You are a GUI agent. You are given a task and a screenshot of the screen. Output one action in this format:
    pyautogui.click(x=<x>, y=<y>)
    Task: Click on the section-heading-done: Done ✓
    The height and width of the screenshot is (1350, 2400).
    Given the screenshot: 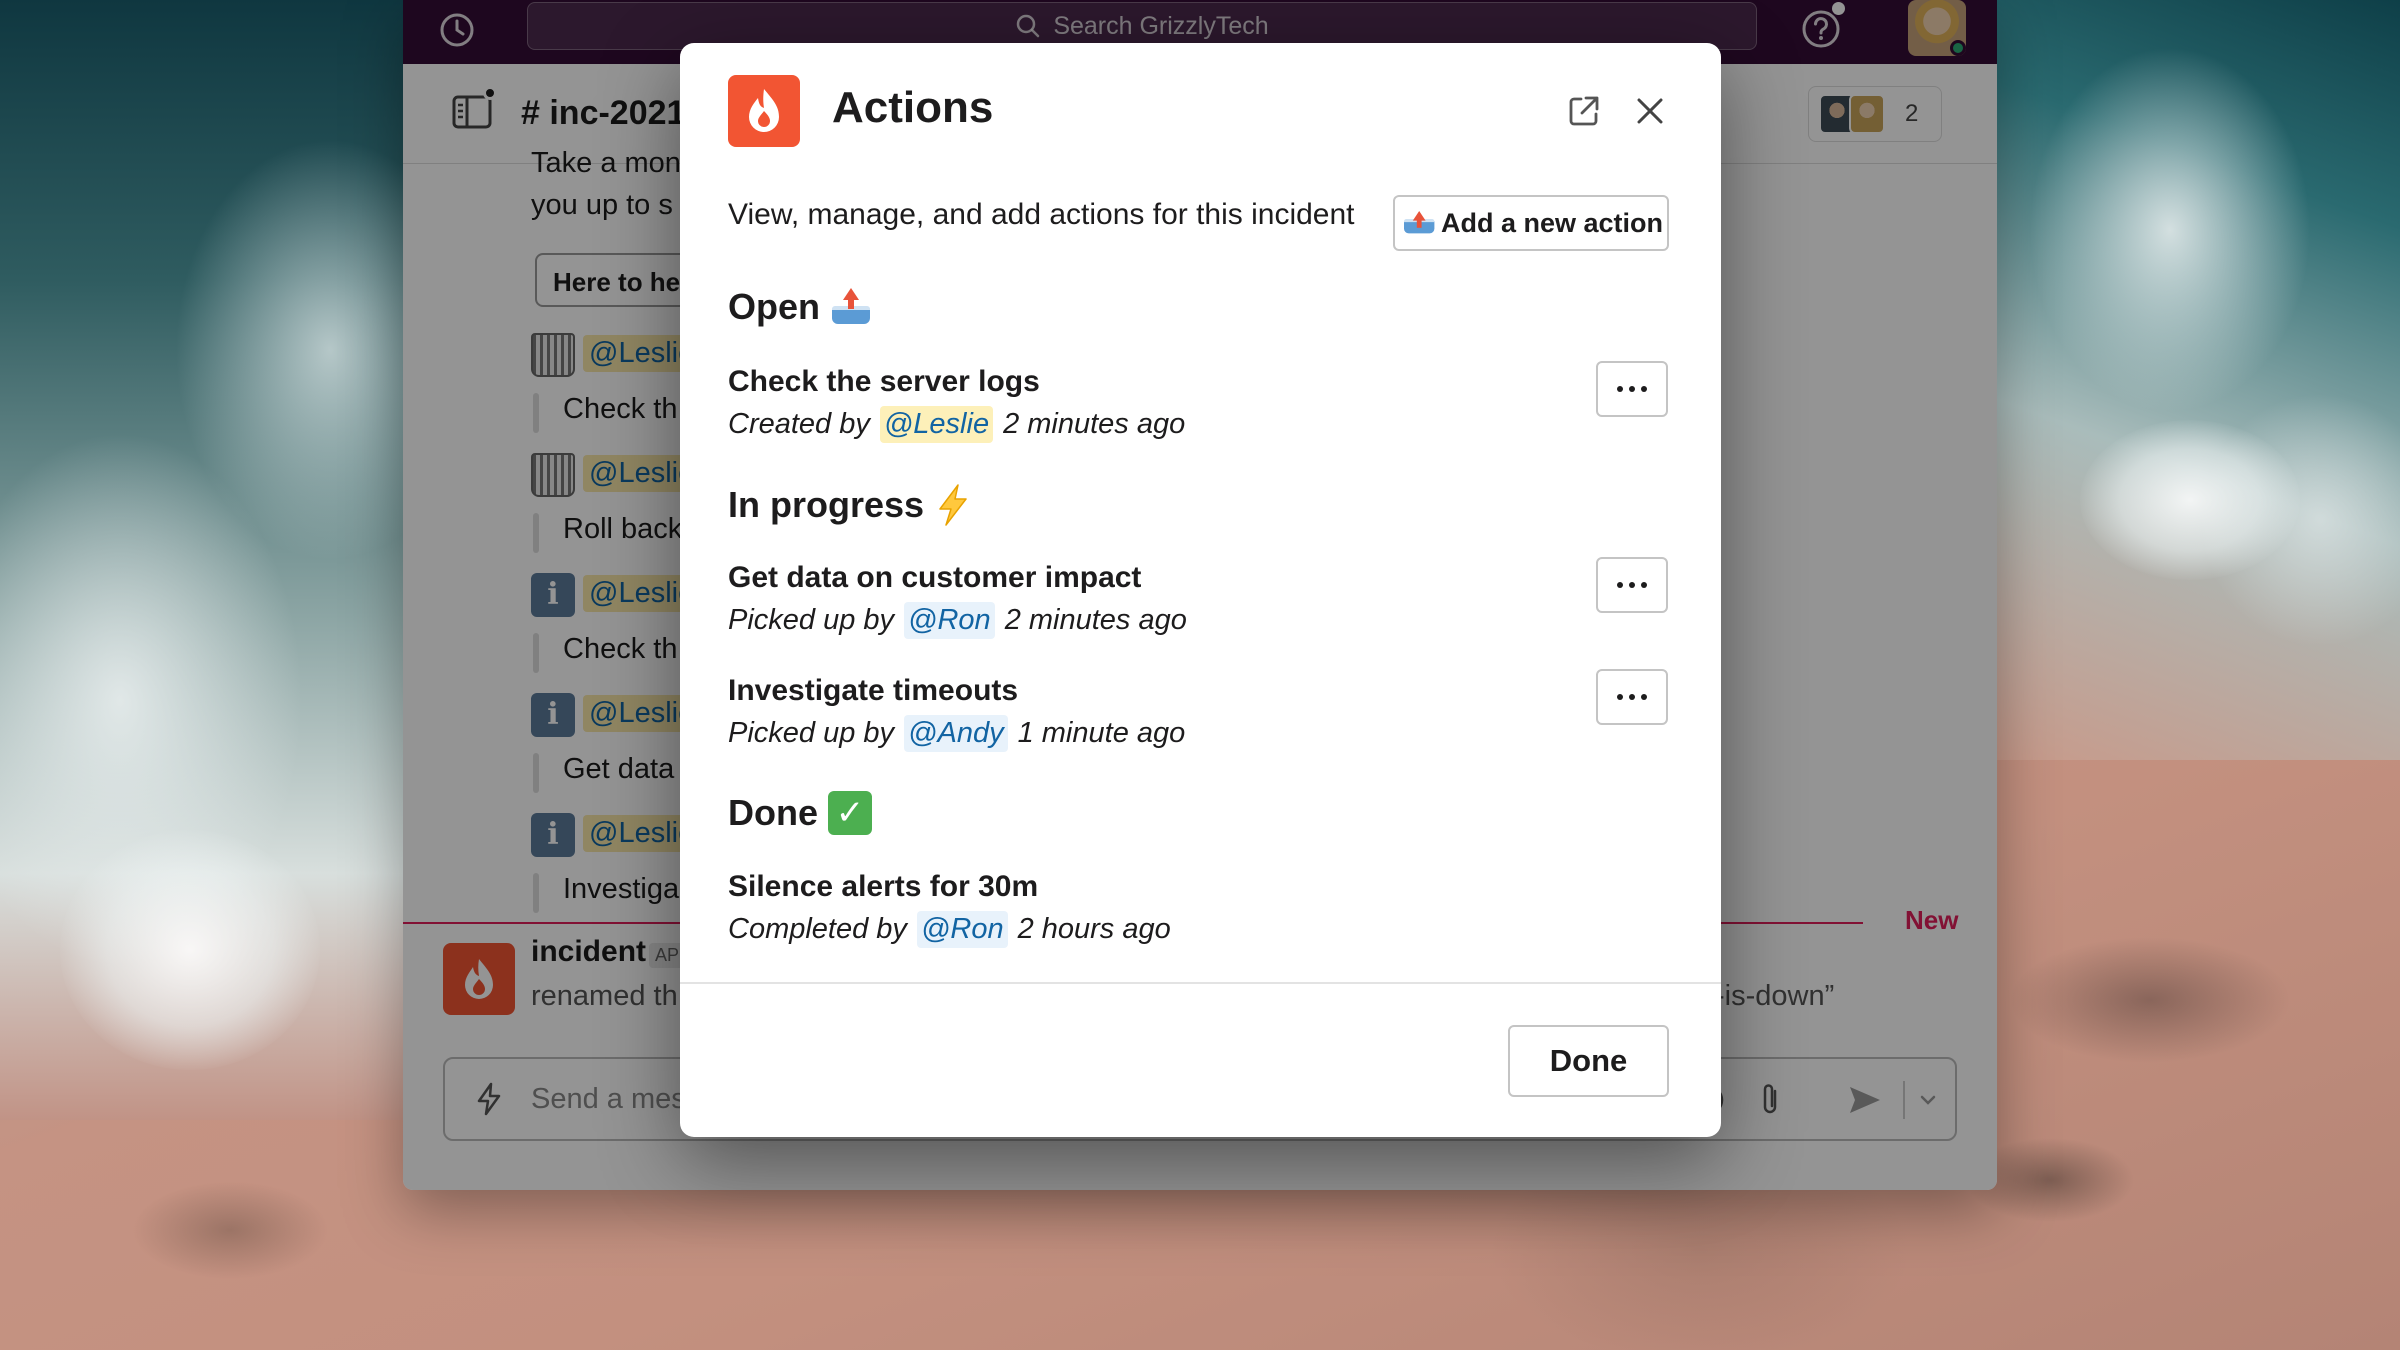 What is the action you would take?
    pyautogui.click(x=800, y=813)
    